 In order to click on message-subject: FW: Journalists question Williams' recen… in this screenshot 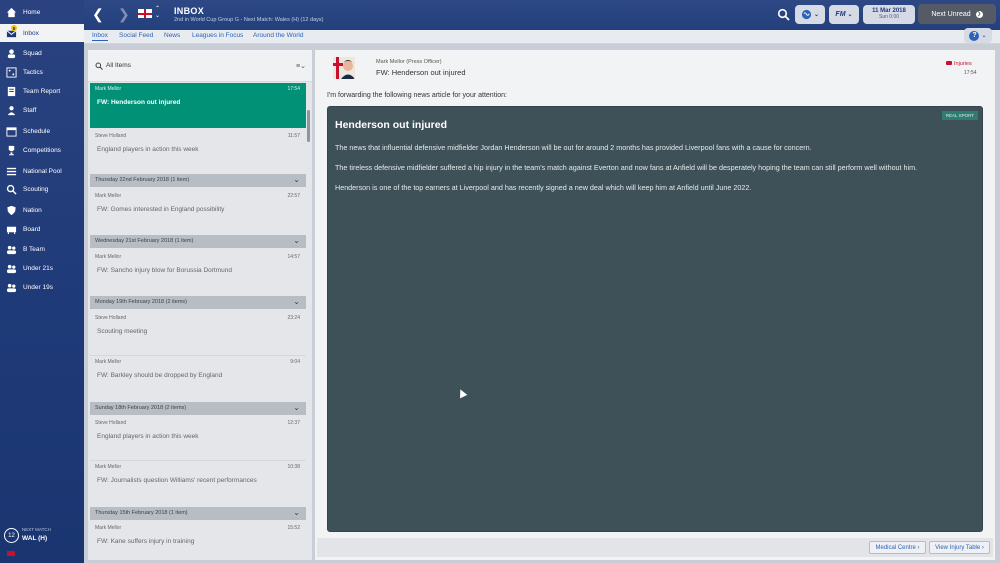, I will do `click(177, 480)`.